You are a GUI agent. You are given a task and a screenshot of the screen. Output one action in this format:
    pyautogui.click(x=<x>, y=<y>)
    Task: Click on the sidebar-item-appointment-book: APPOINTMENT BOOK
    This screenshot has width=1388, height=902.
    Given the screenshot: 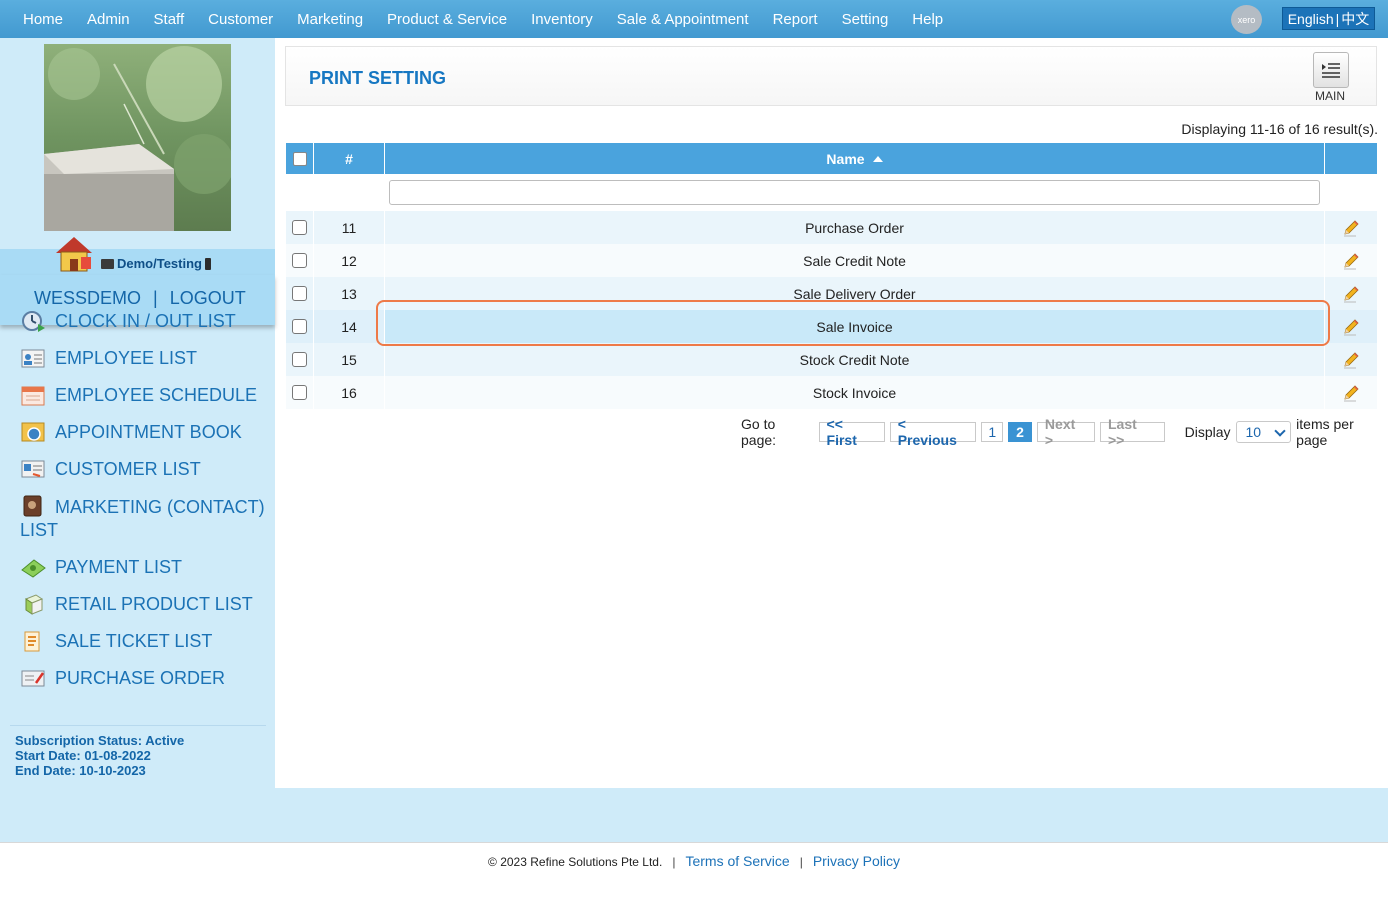 What is the action you would take?
    pyautogui.click(x=145, y=432)
    